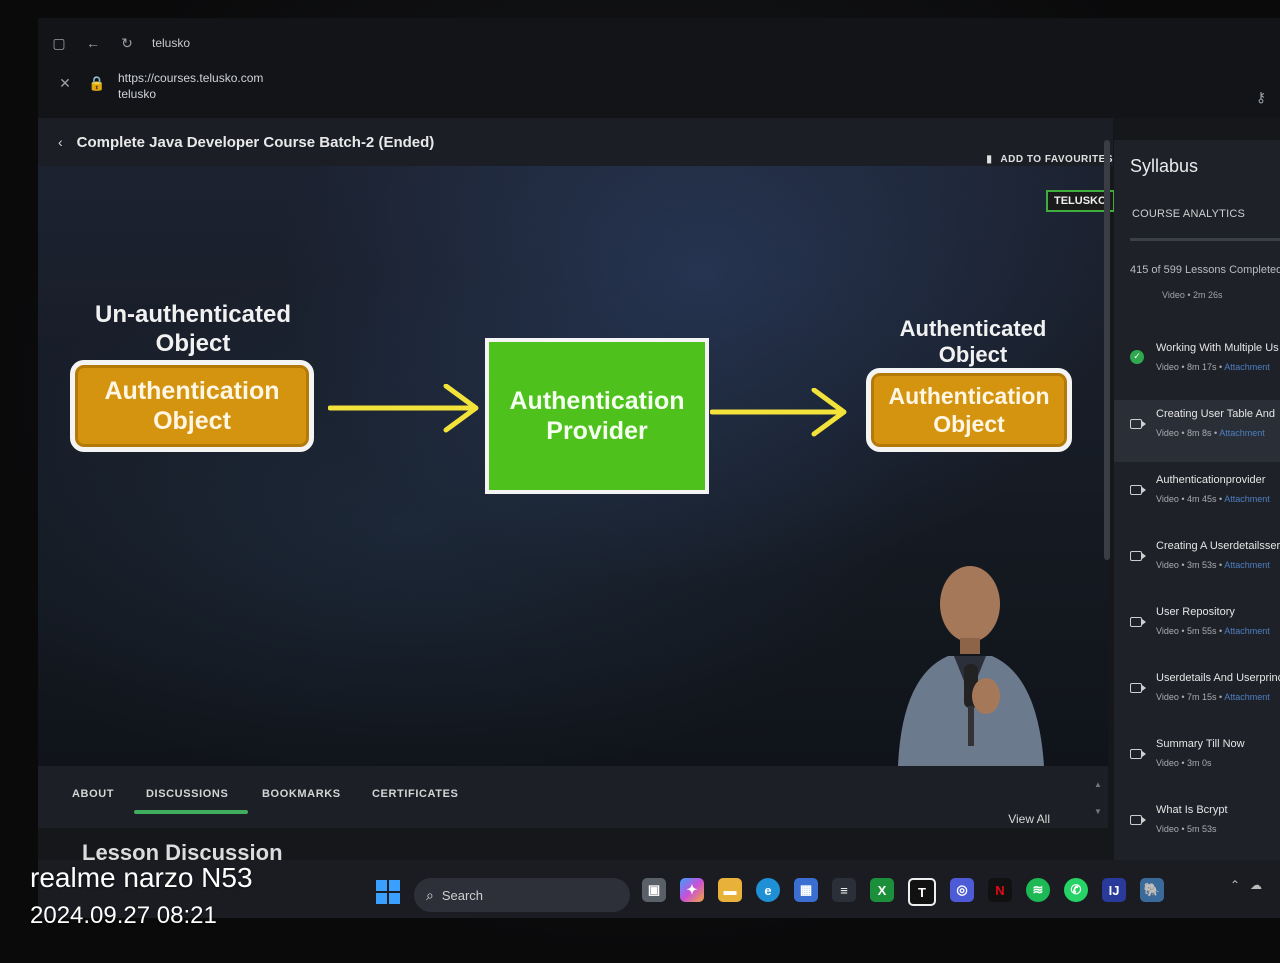  What do you see at coordinates (127, 43) in the screenshot?
I see `reload-icon: ↻` at bounding box center [127, 43].